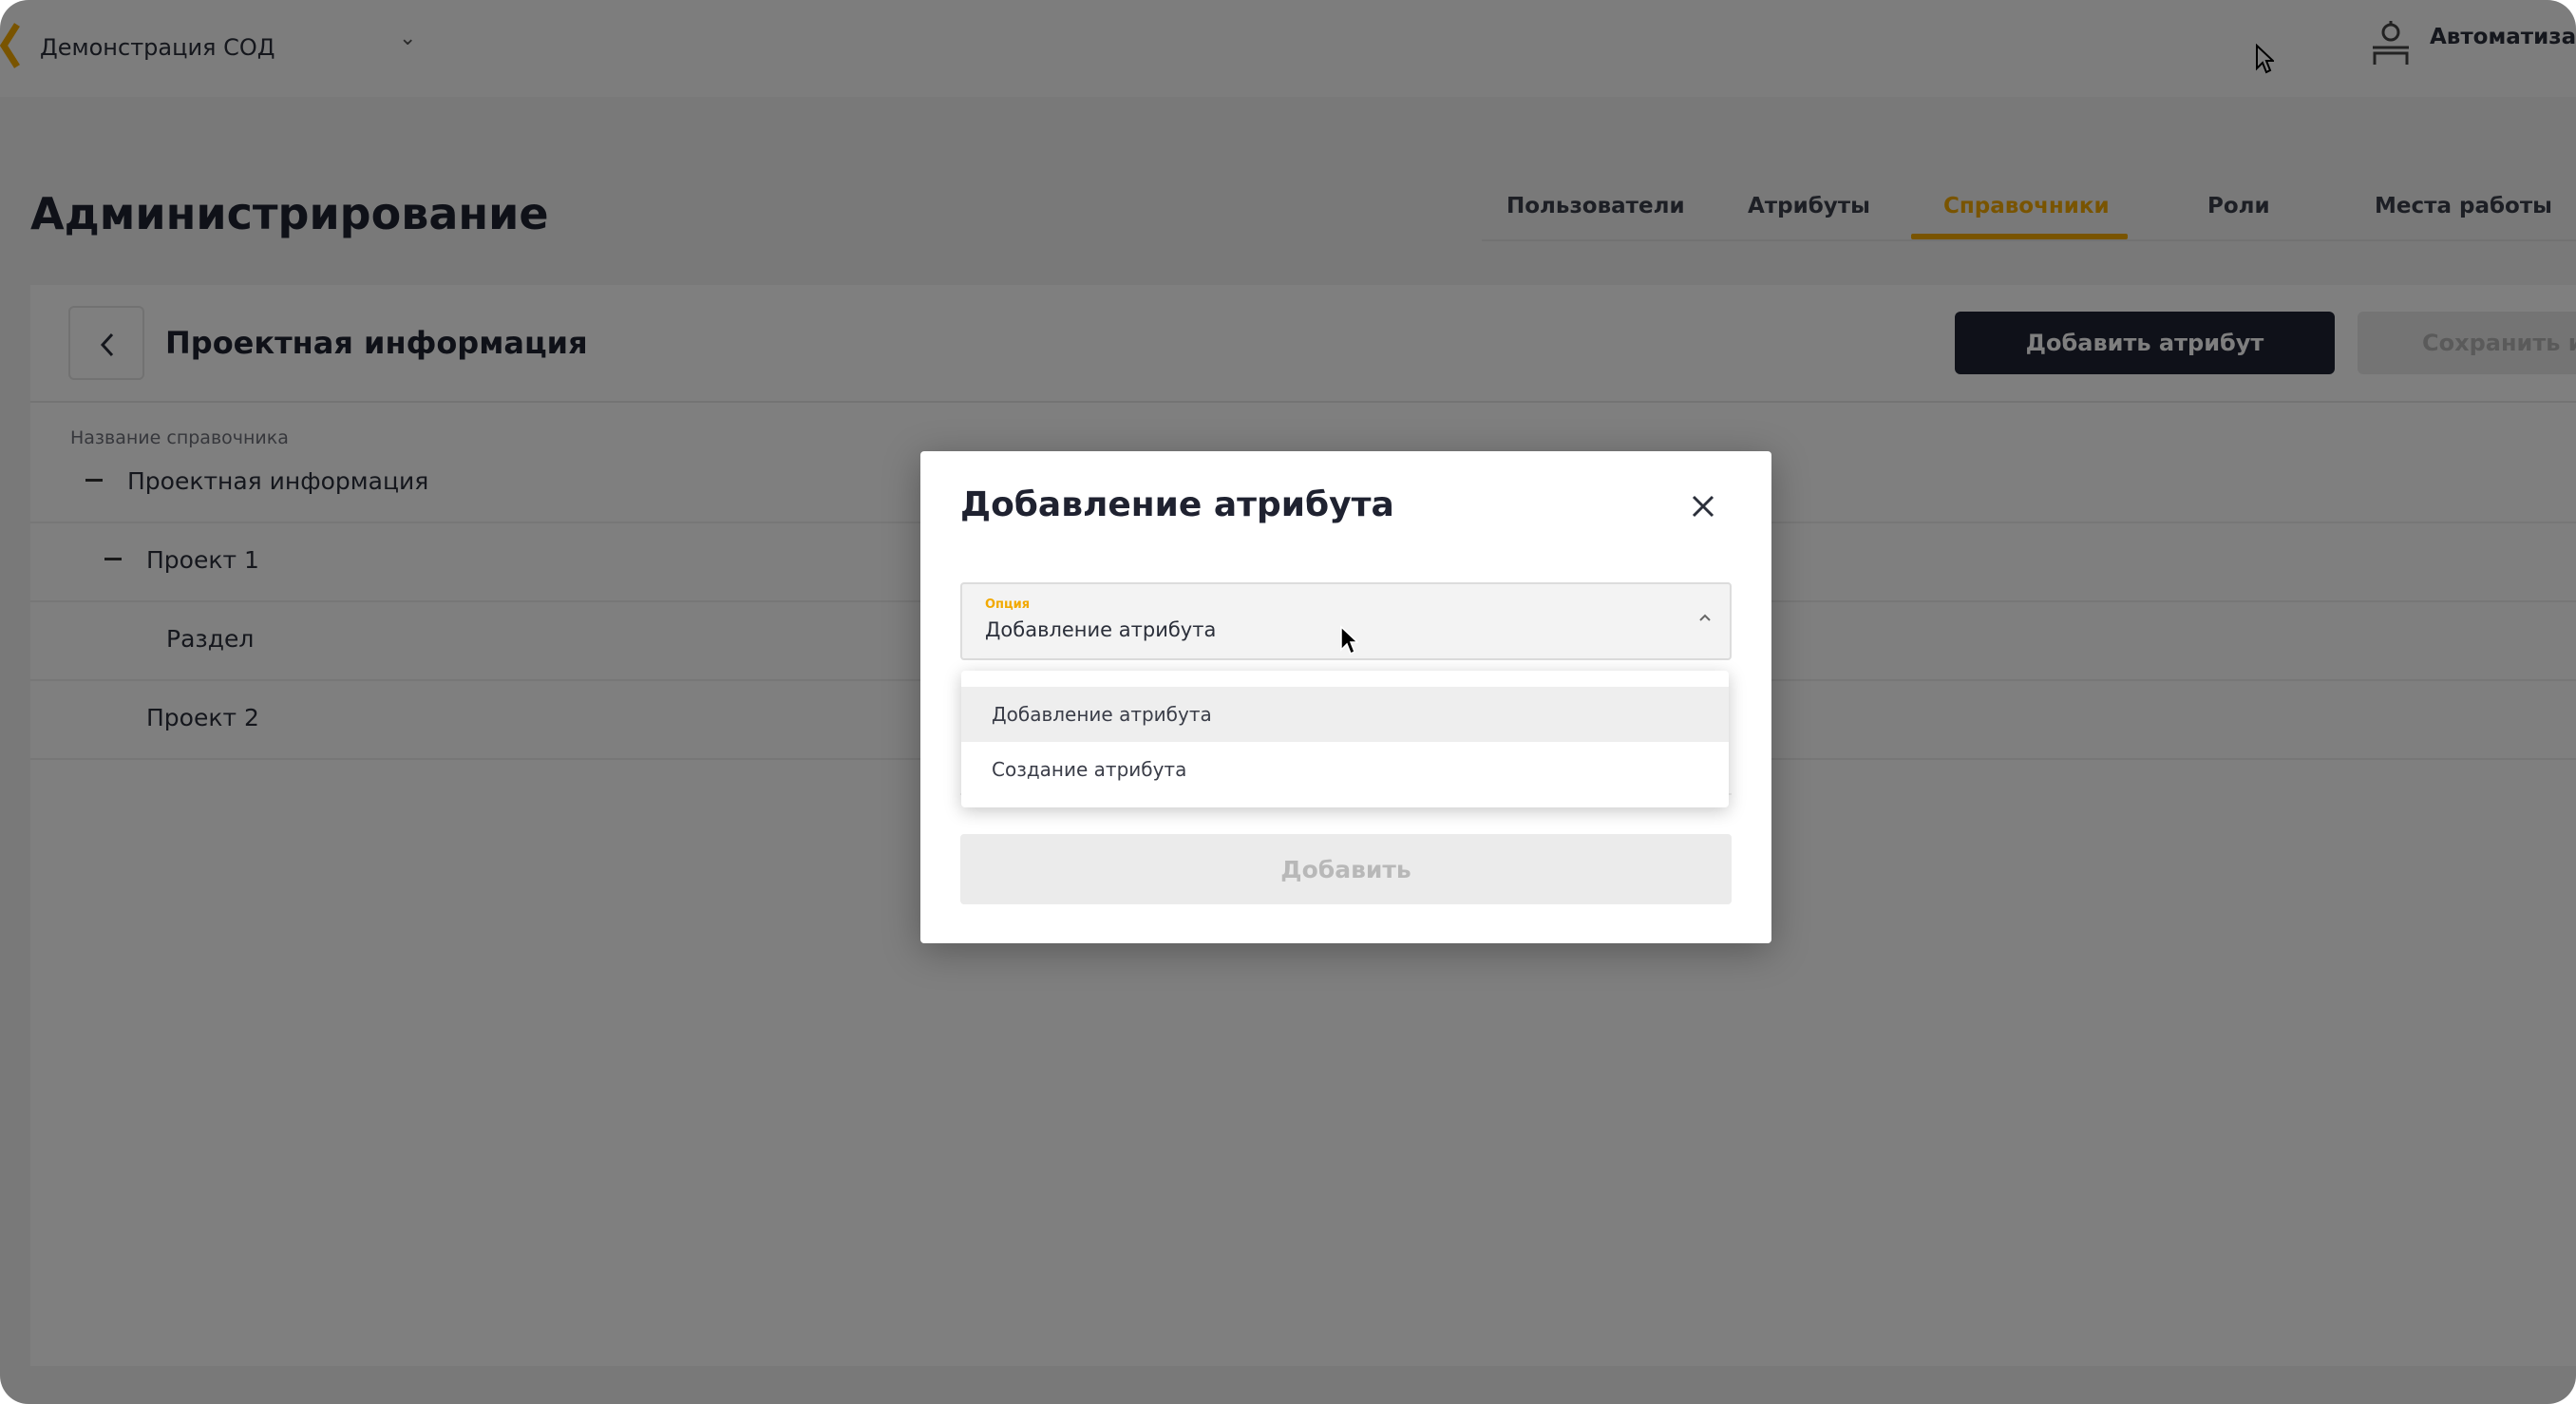 Image resolution: width=2576 pixels, height=1404 pixels. What do you see at coordinates (1349, 640) in the screenshot?
I see `cursor-icon` at bounding box center [1349, 640].